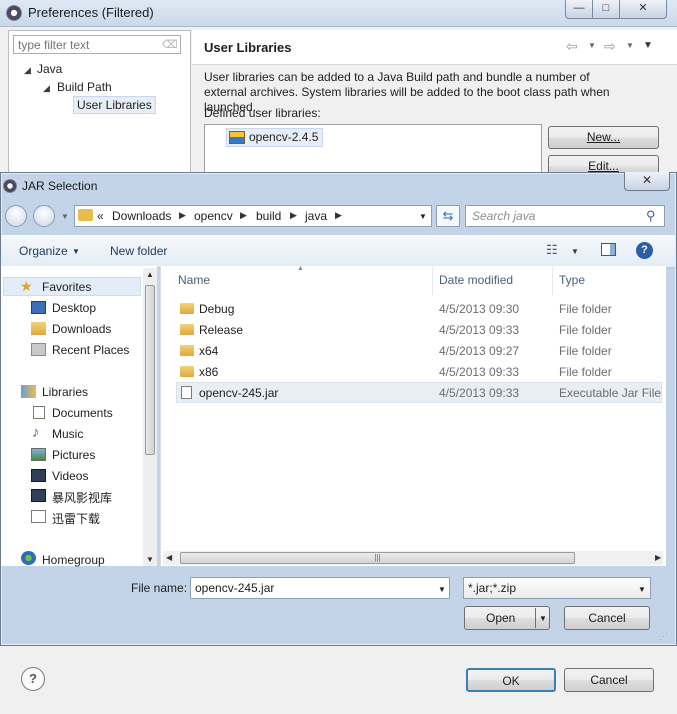  What do you see at coordinates (76, 518) in the screenshot?
I see `nav-thunder-downloads: 迅雷下载` at bounding box center [76, 518].